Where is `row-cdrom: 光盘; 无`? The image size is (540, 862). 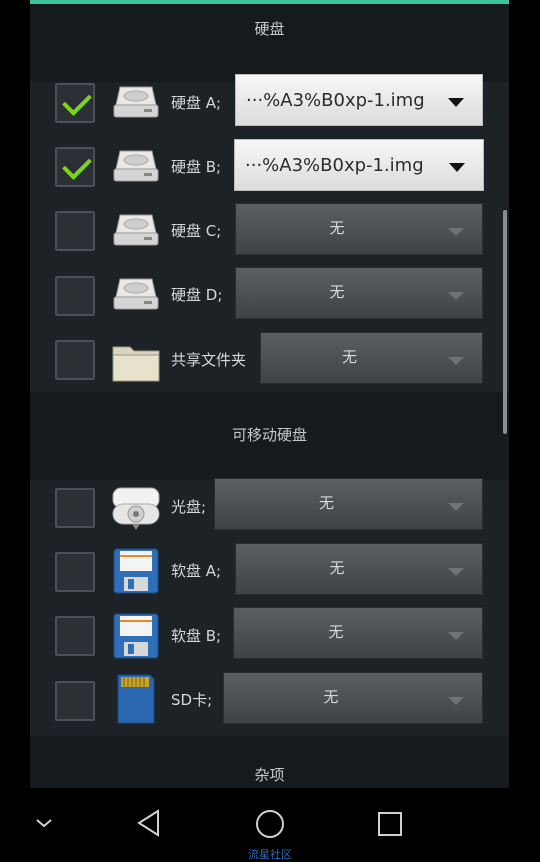 row-cdrom: 光盘; 无 is located at coordinates (269, 507).